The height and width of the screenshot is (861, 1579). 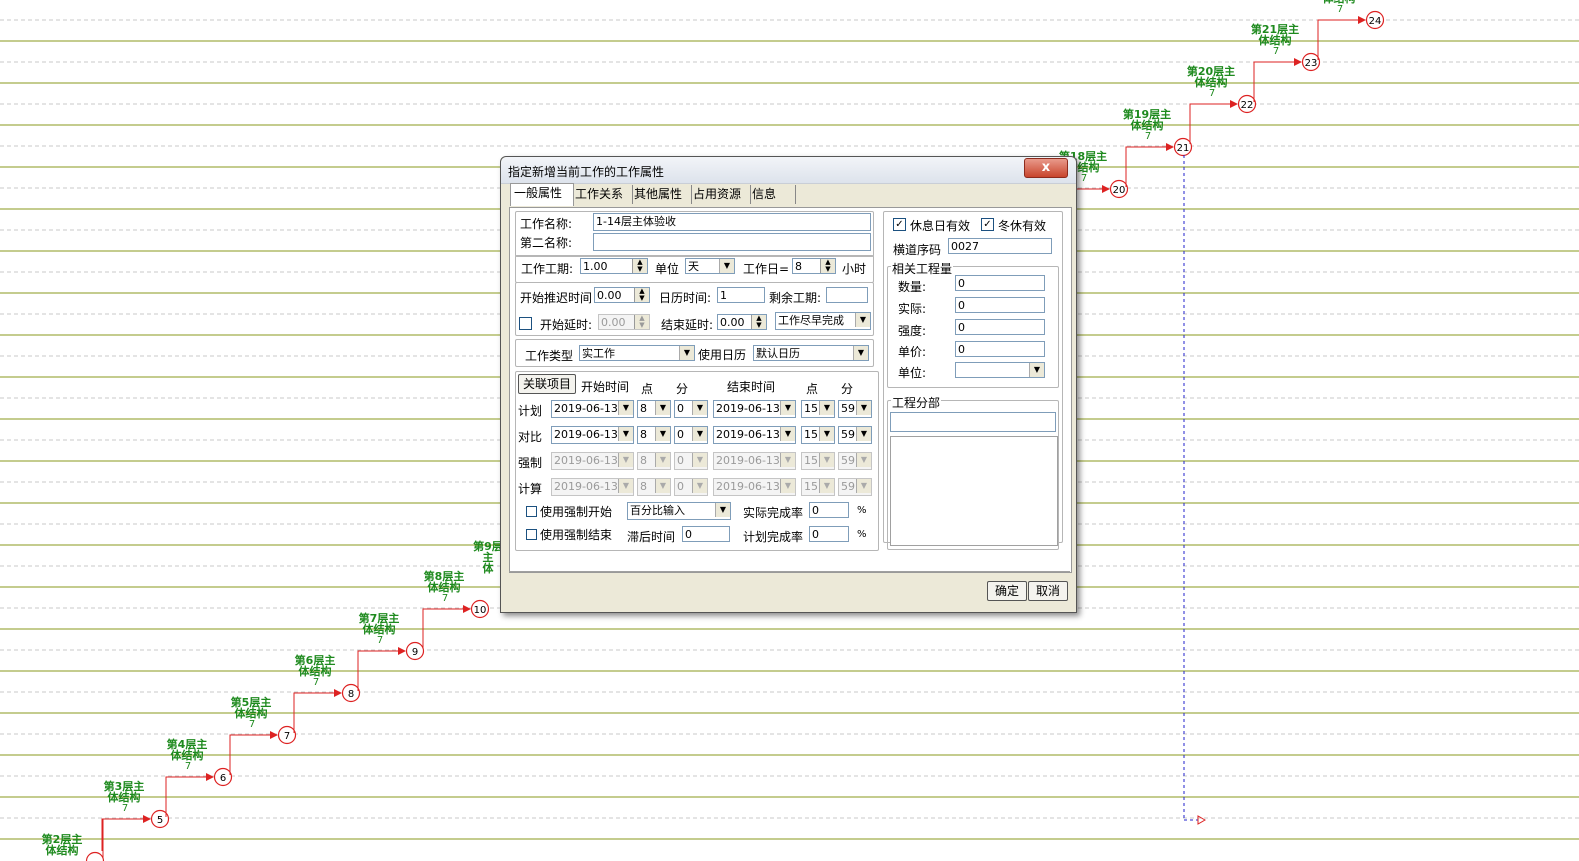 I want to click on division-input, so click(x=973, y=422).